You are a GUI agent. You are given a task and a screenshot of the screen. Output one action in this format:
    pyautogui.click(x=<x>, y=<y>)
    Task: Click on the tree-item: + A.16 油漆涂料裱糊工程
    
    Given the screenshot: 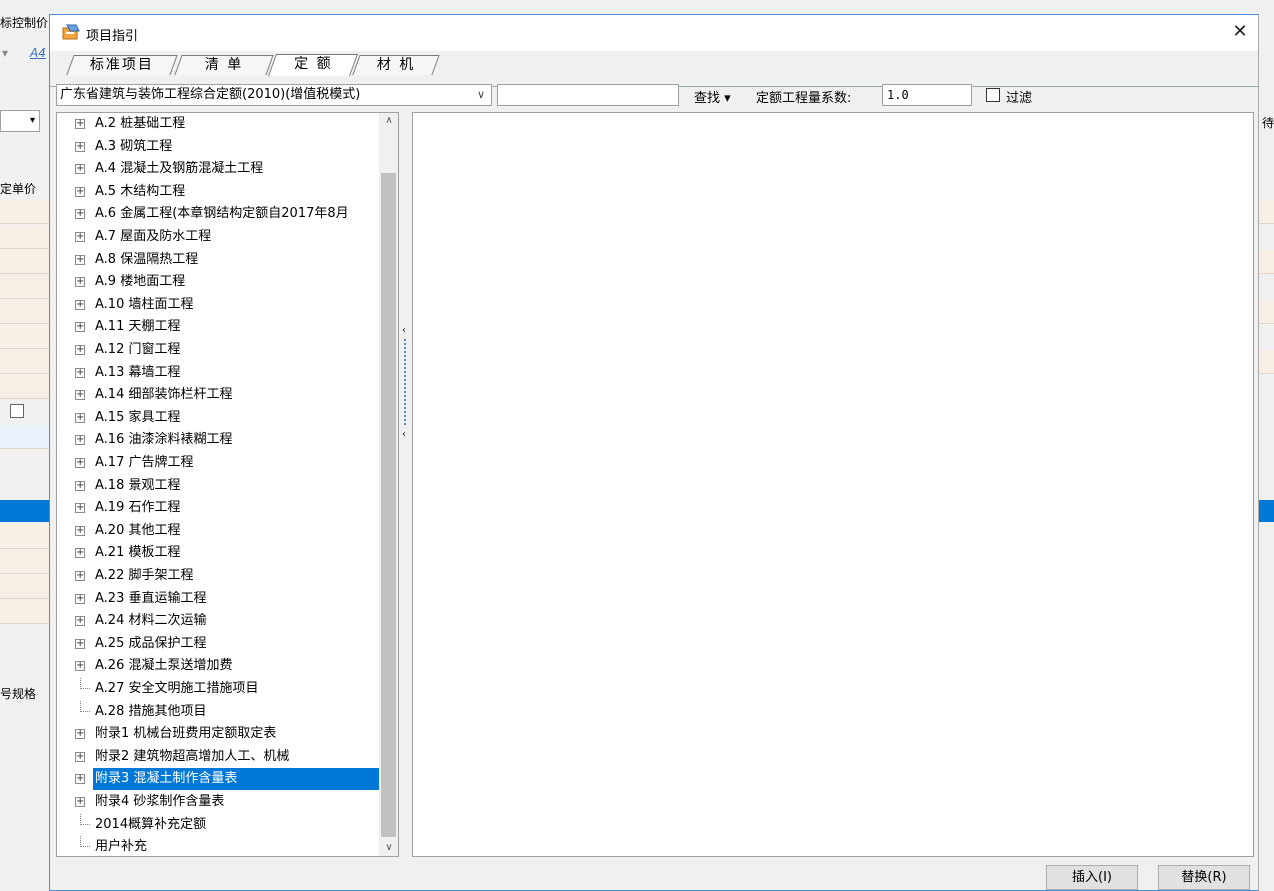 What is the action you would take?
    pyautogui.click(x=218, y=440)
    